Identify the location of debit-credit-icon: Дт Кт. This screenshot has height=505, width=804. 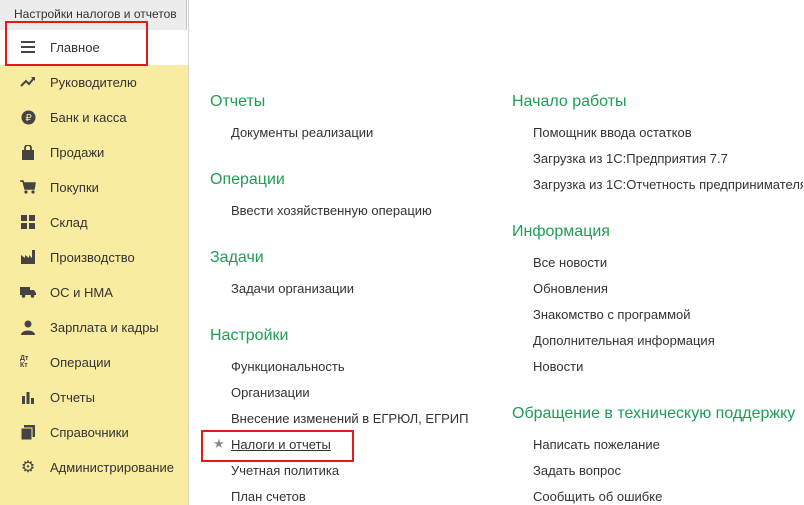
(28, 362).